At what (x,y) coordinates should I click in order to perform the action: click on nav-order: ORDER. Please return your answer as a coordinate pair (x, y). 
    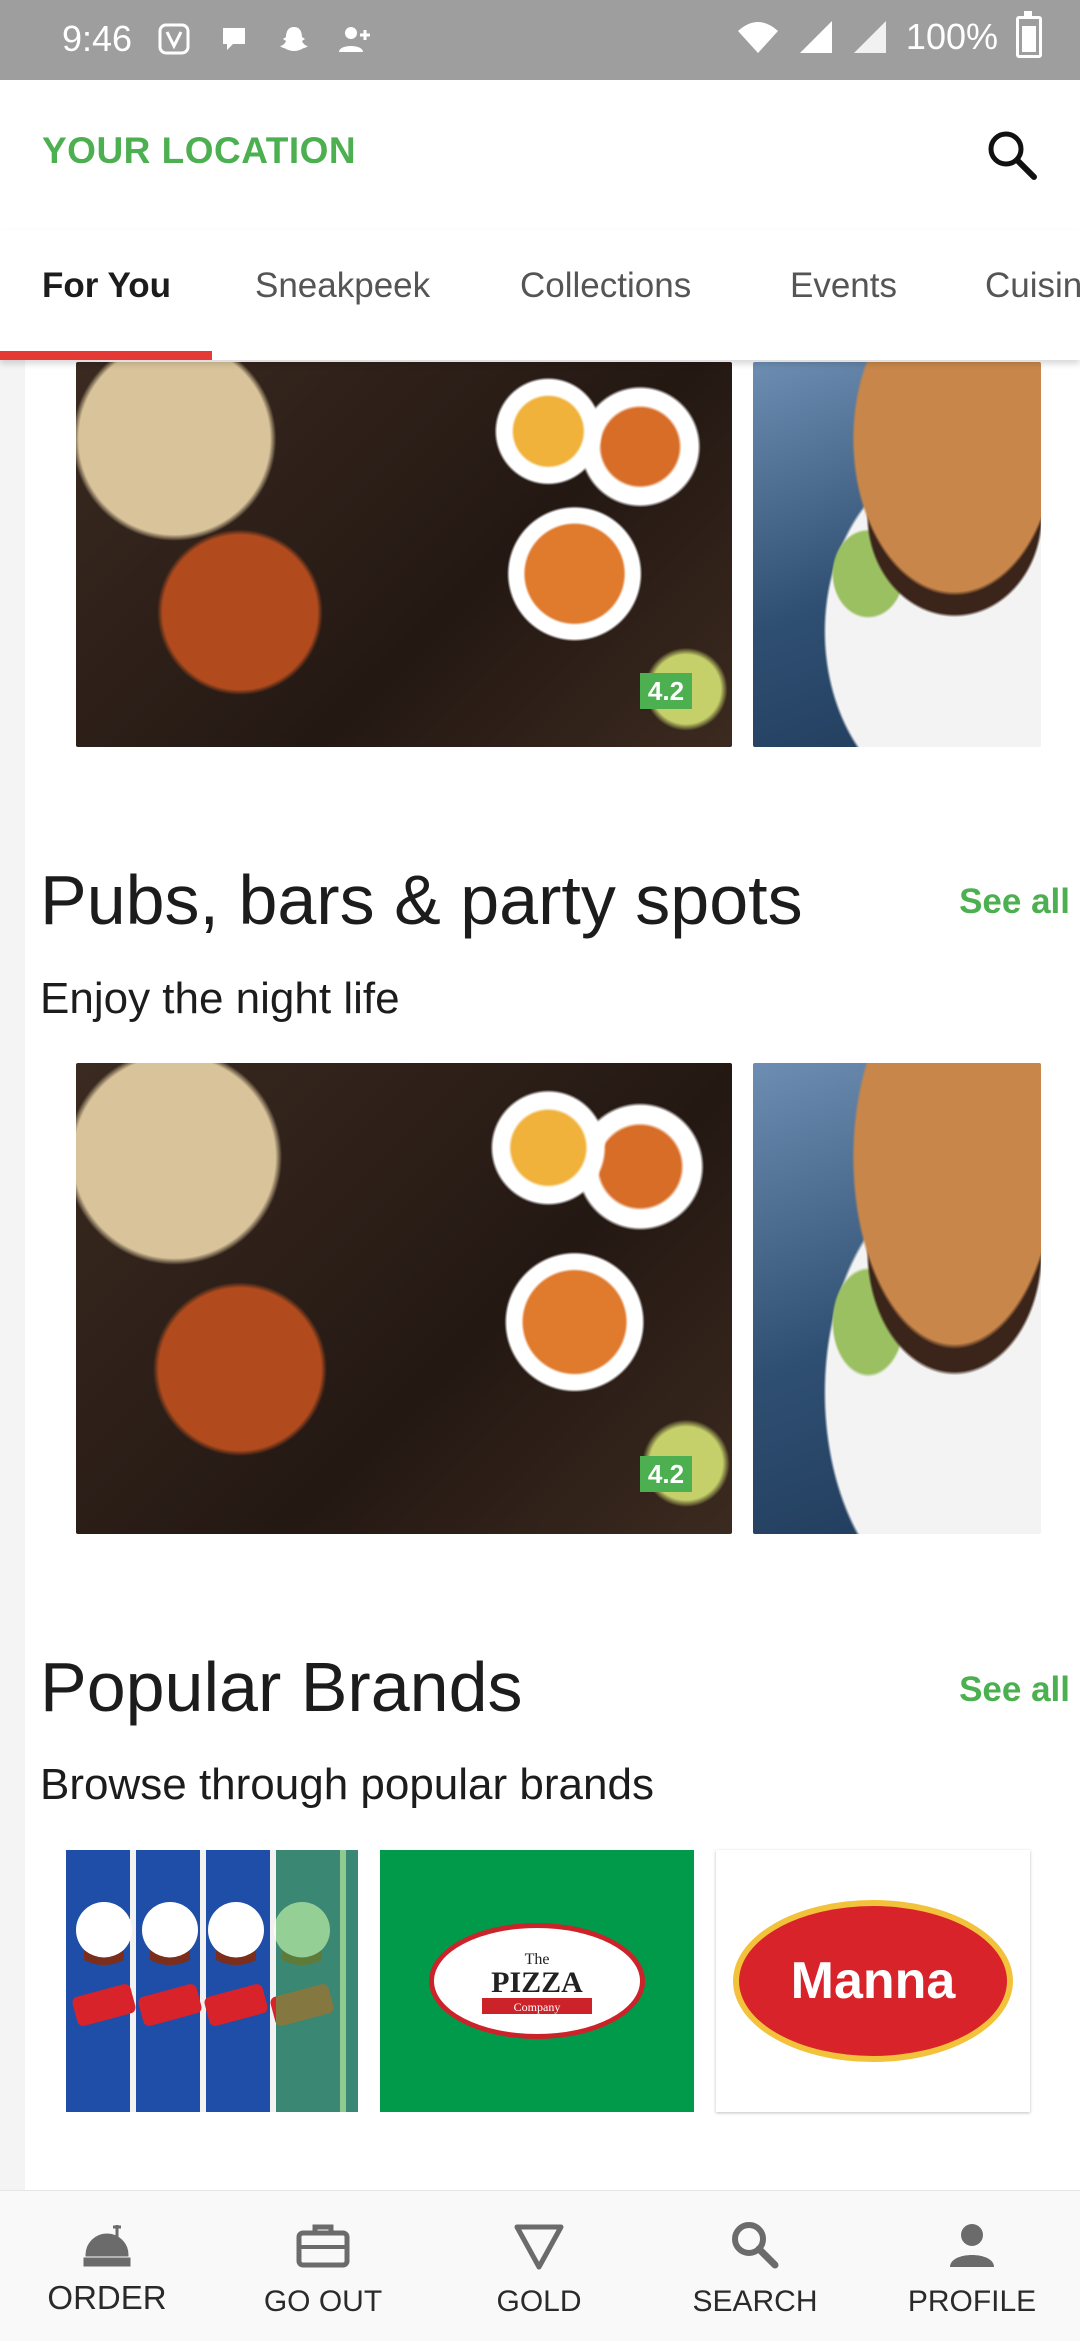
    Looking at the image, I should click on (107, 2266).